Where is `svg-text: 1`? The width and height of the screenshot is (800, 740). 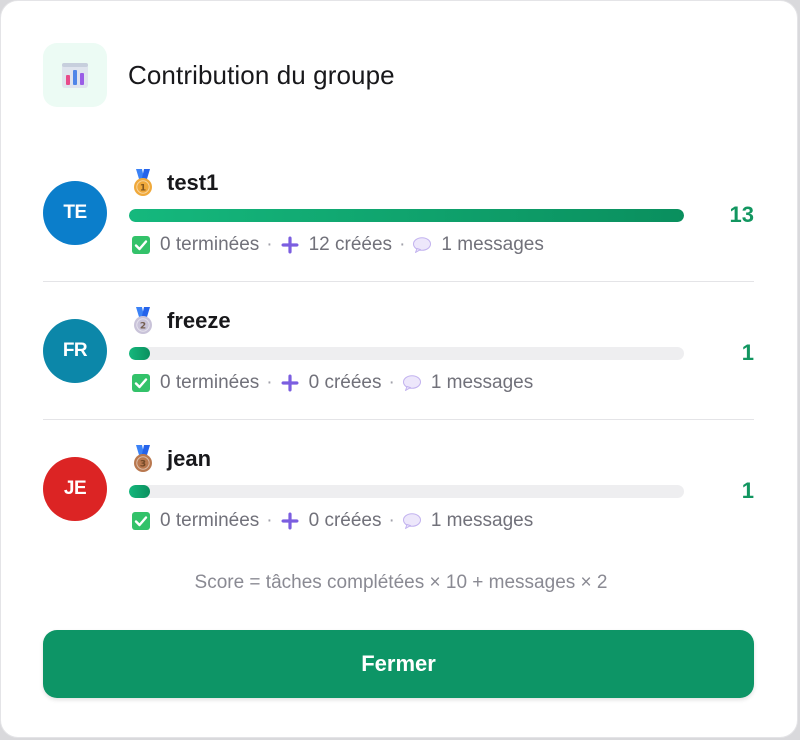
svg-text: 1 is located at coordinates (143, 189).